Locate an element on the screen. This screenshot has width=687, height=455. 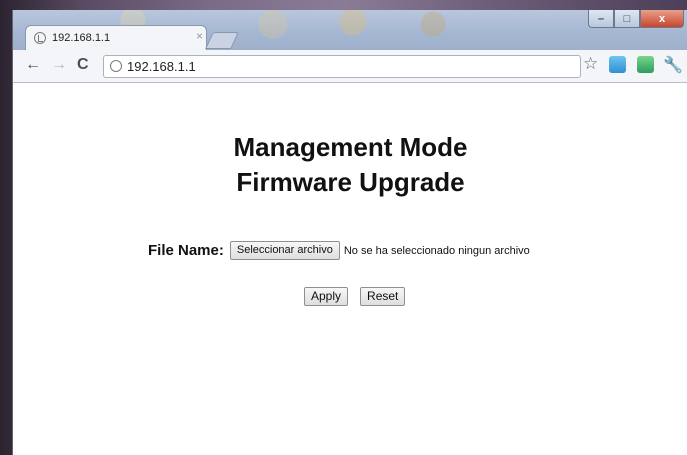
no-file-selected-text: No se ha seleccionado ningun archivo is located at coordinates (436, 250).